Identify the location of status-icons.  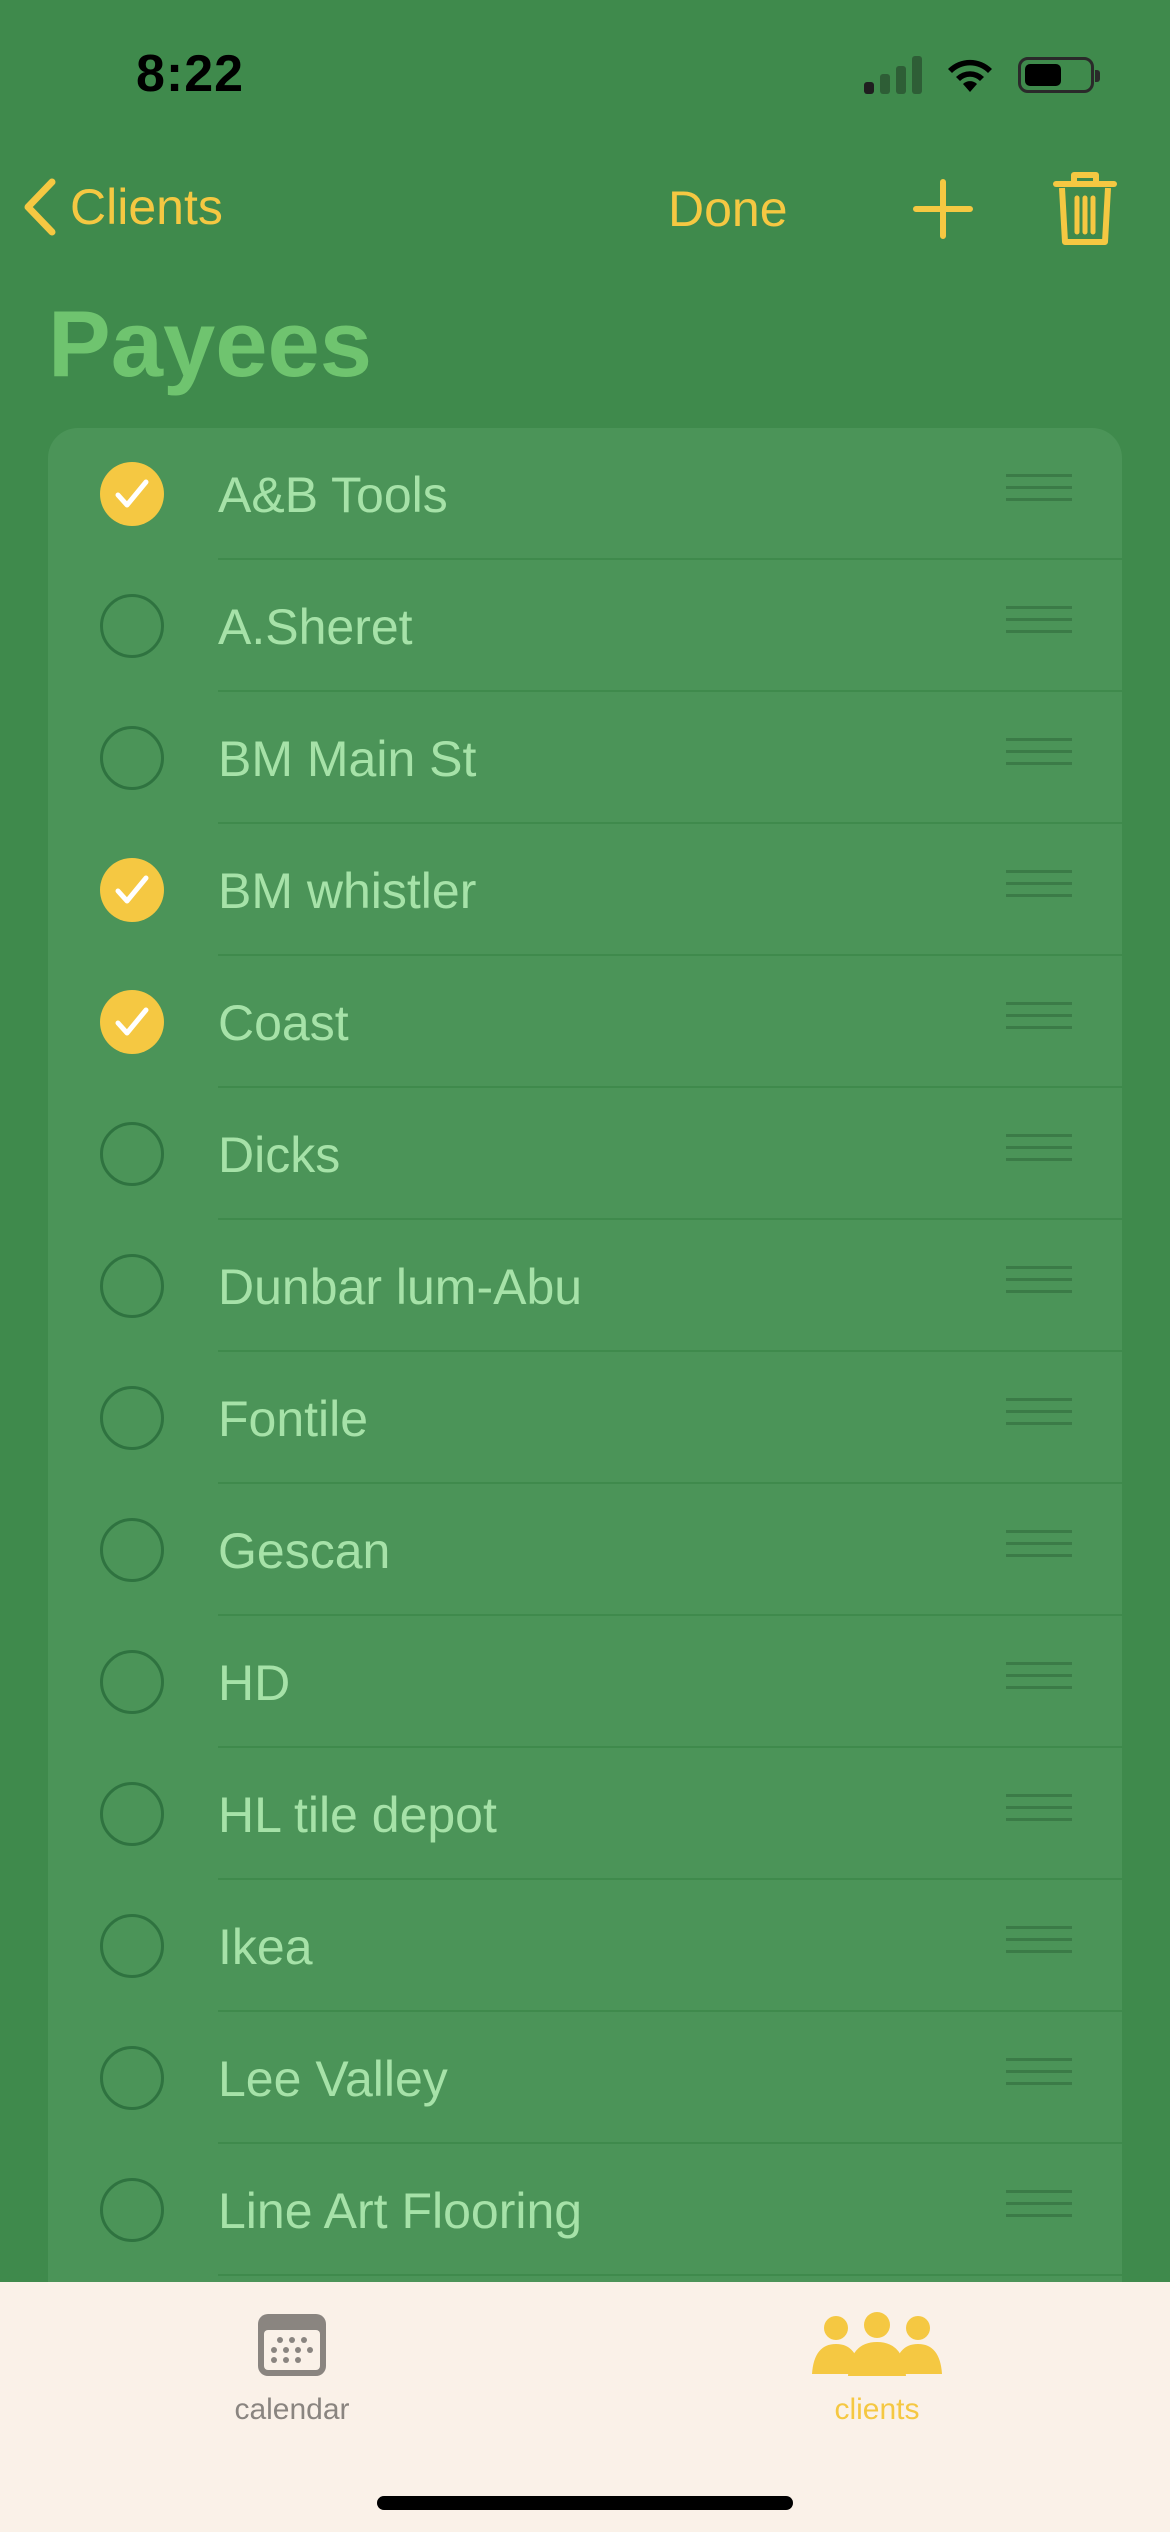
(982, 75).